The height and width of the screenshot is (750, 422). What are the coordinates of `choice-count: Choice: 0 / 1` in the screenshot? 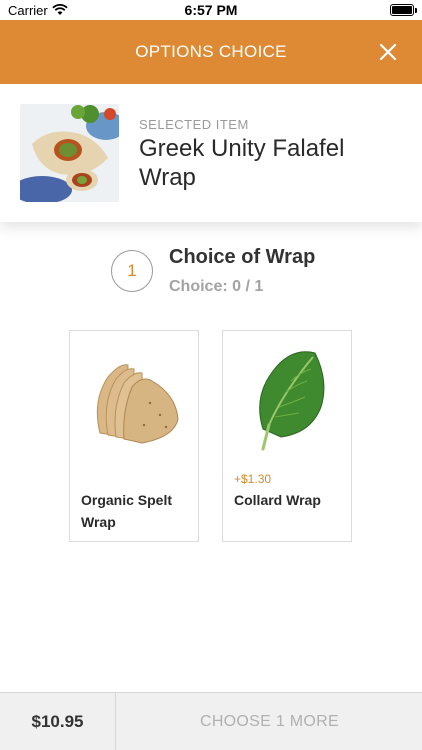 It's located at (216, 286).